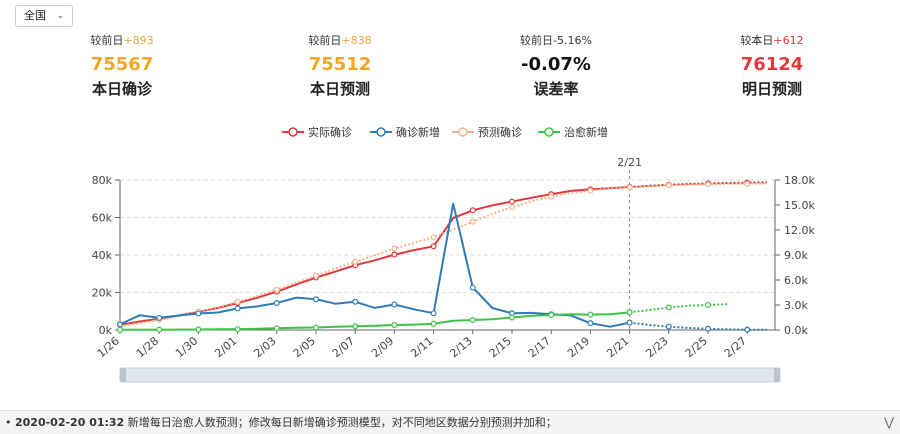 Image resolution: width=900 pixels, height=434 pixels. I want to click on x-tick-label: 1/28, so click(147, 347).